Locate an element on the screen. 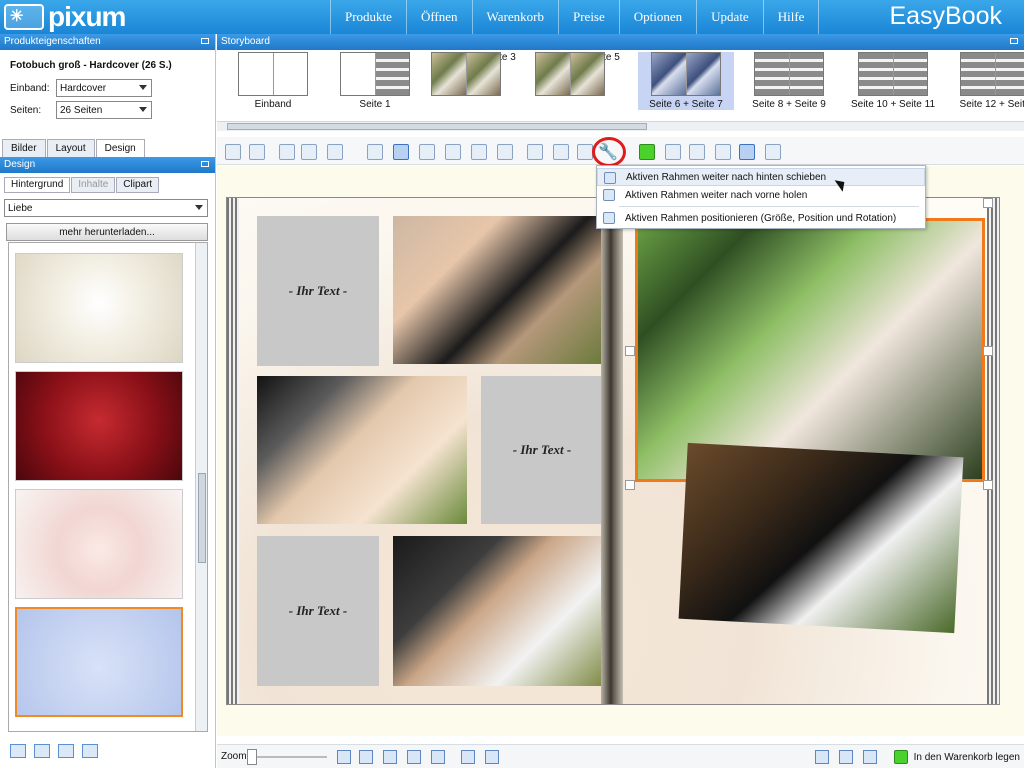  storyboard-item-seite-6-7: Seite 6 + Seite 7 is located at coordinates (686, 81).